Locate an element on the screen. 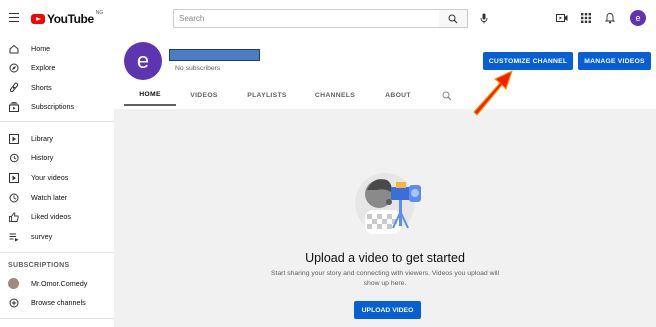 Image resolution: width=656 pixels, height=327 pixels. subscription-channel: Mr.Omor.Comedy is located at coordinates (57, 283).